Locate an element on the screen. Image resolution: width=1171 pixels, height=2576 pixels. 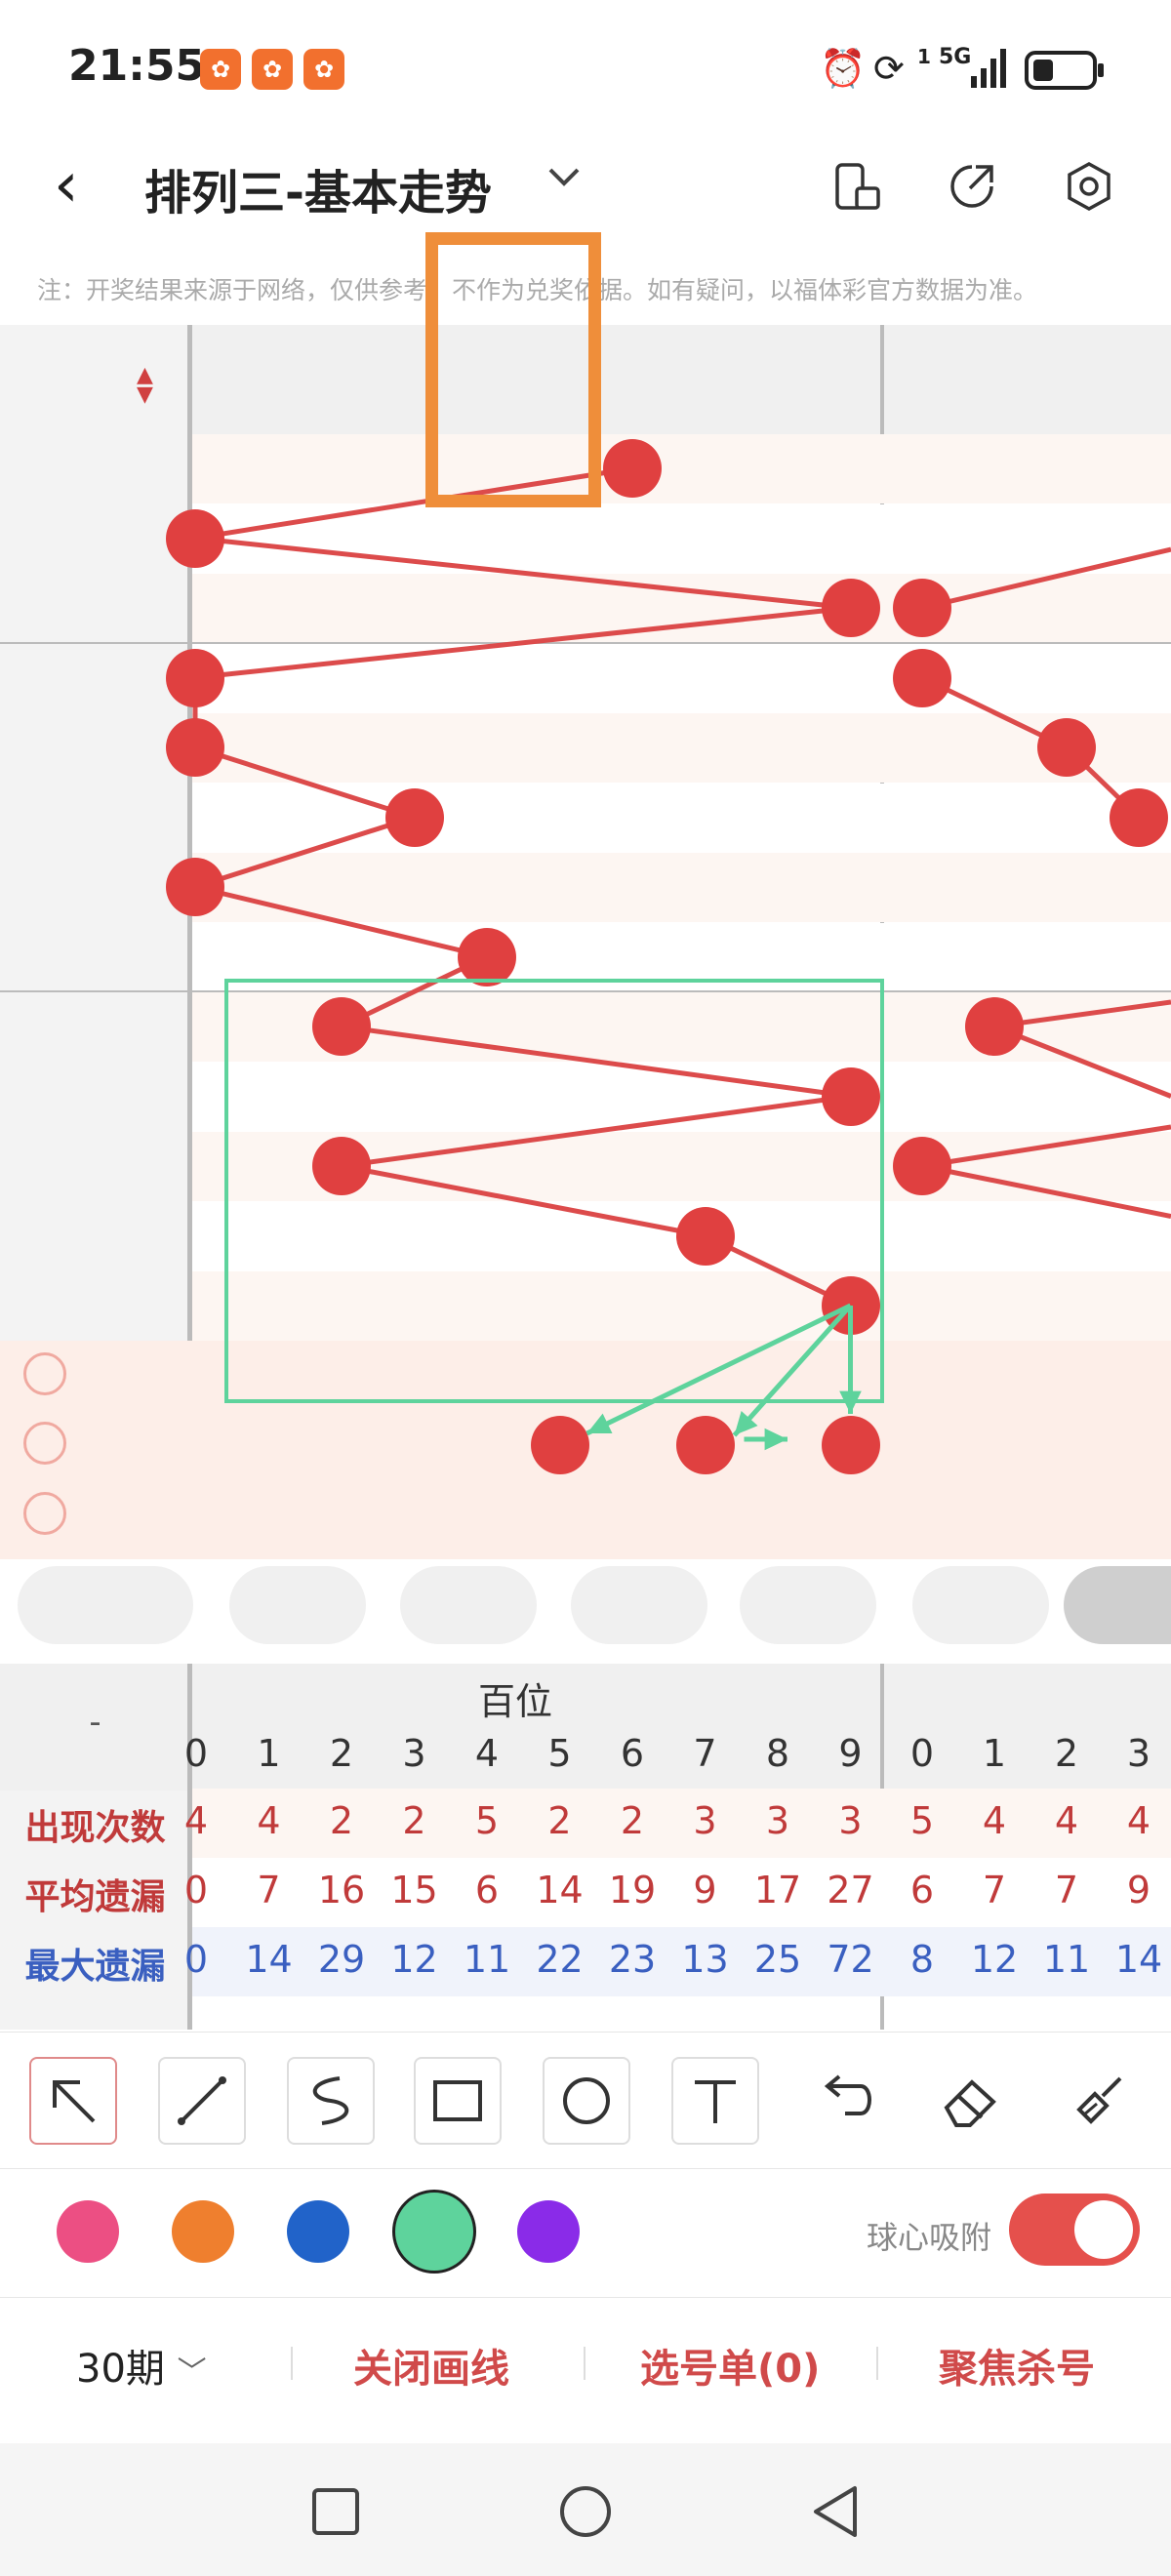
stats-cell: 8 is located at coordinates (922, 1959).